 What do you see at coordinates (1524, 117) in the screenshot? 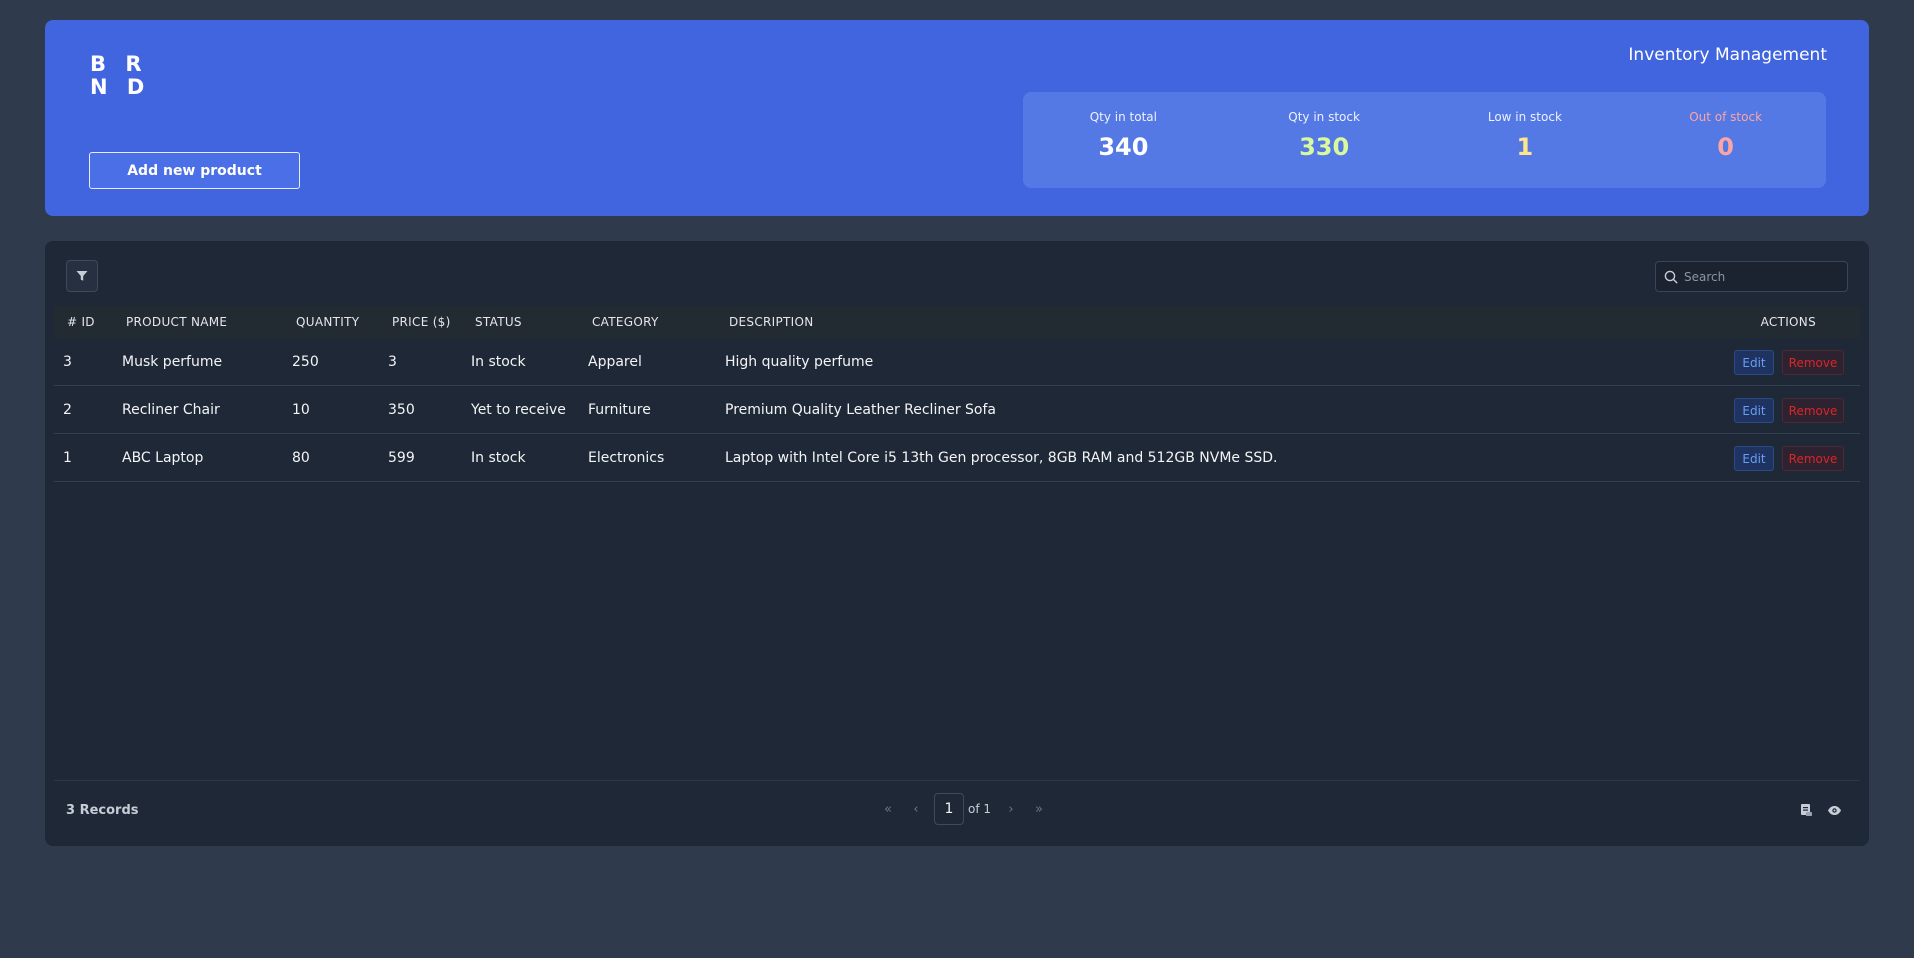
I see `stat-label: Low in stock` at bounding box center [1524, 117].